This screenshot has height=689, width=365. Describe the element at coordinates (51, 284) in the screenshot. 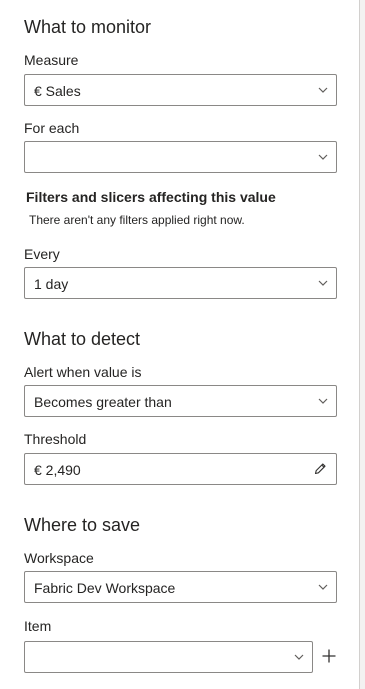

I see `frequency-value: 1 day` at that location.